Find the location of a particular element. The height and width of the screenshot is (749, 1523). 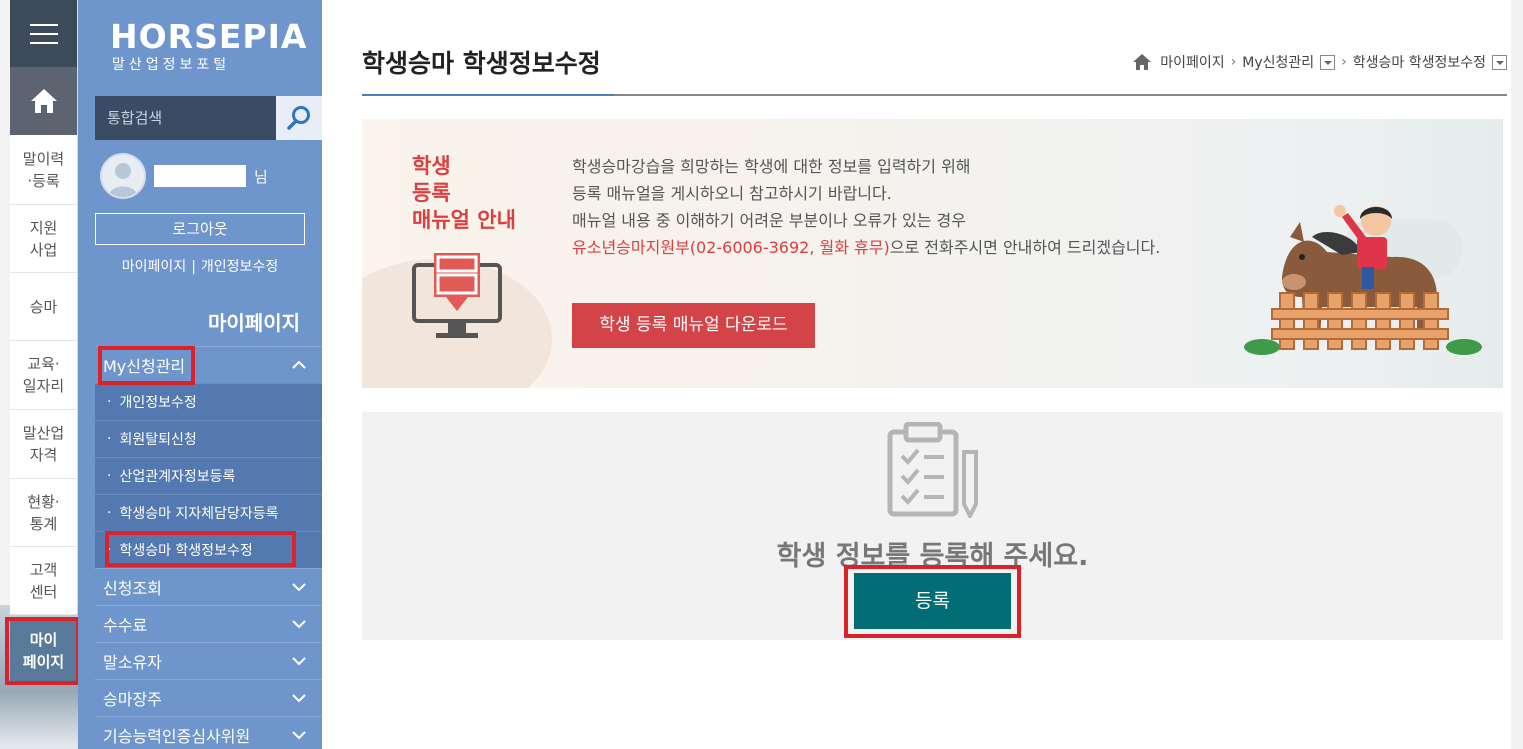

quick-link-mypage: 마이페이지 is located at coordinates (154, 267).